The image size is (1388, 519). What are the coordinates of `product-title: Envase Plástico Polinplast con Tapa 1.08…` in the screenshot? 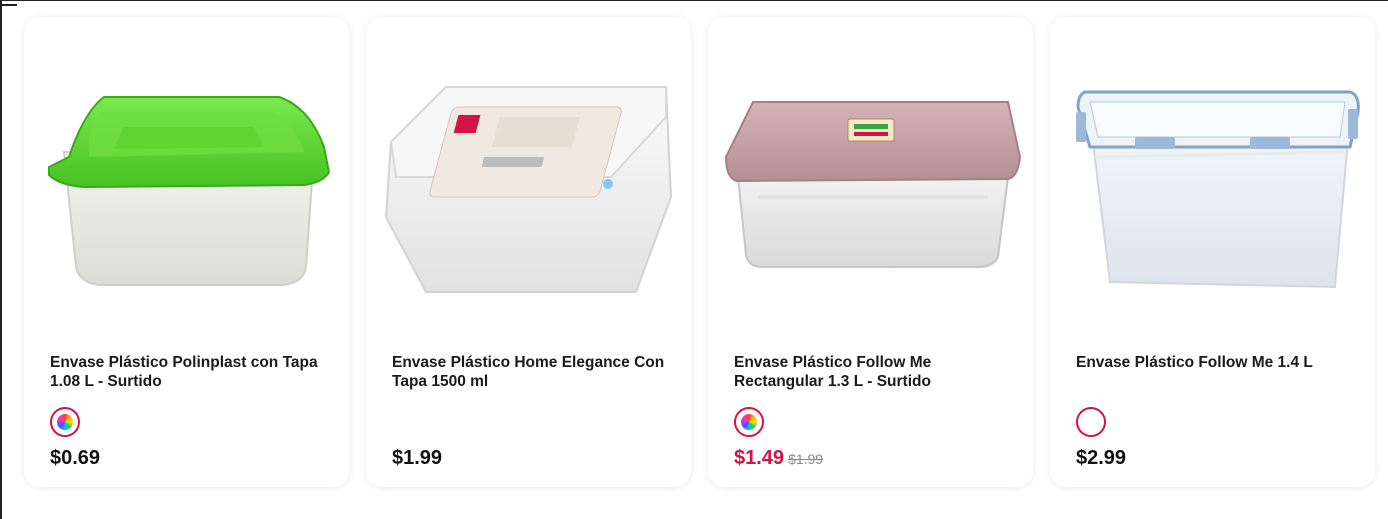 It's located at (190, 372).